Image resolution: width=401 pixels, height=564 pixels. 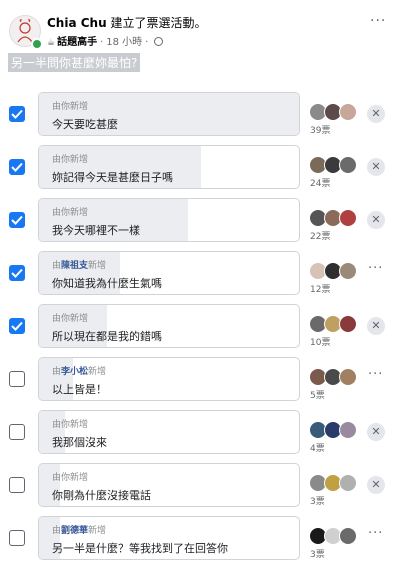 What do you see at coordinates (97, 531) in the screenshot?
I see `added-by-suffix: 新增` at bounding box center [97, 531].